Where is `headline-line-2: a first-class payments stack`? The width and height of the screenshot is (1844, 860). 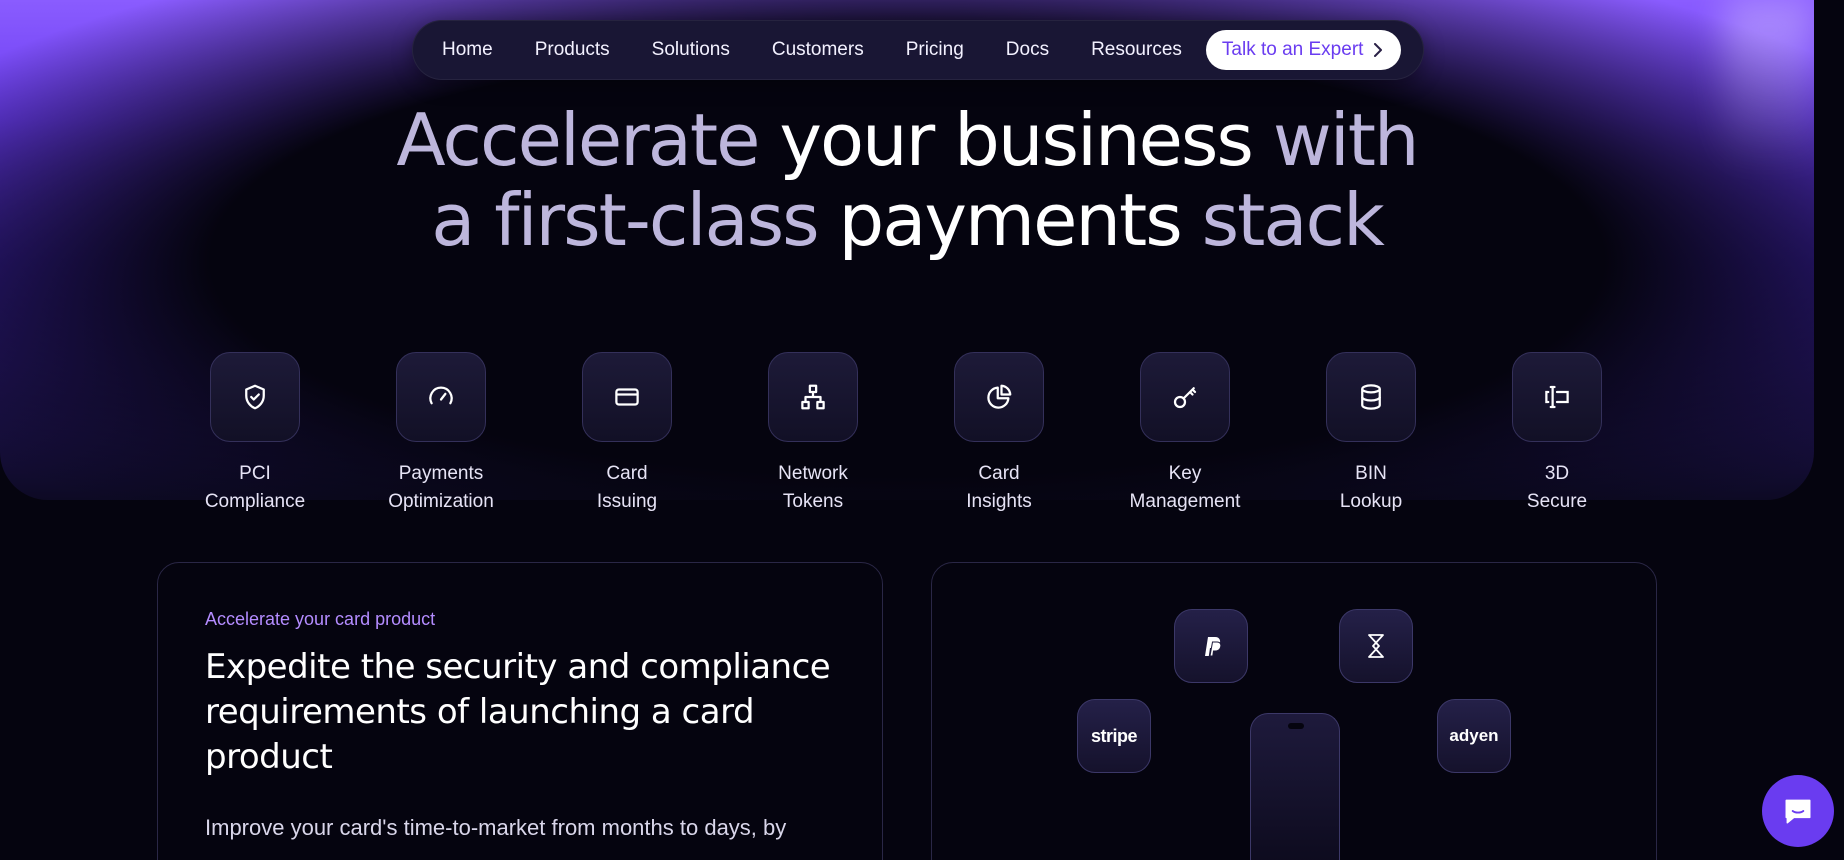 headline-line-2: a first-class payments stack is located at coordinates (907, 220).